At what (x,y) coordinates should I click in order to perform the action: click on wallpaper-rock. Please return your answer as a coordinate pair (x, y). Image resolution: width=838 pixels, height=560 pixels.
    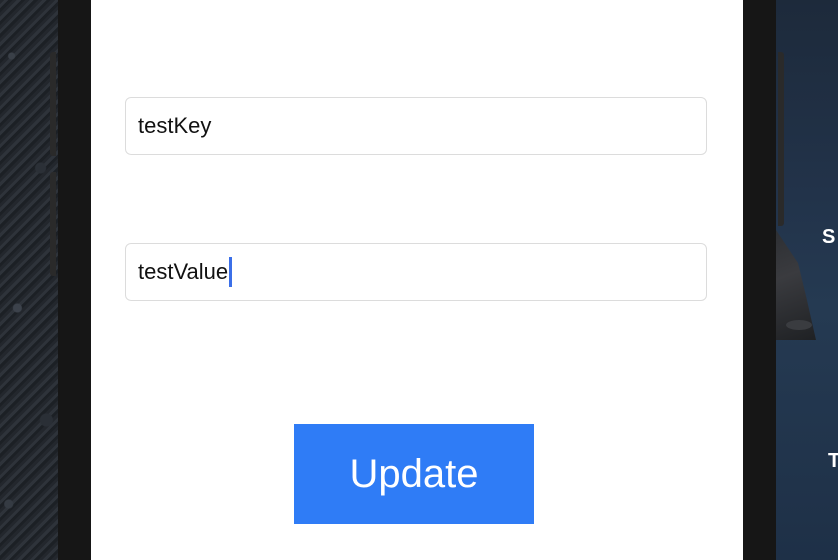
    Looking at the image, I should click on (799, 325).